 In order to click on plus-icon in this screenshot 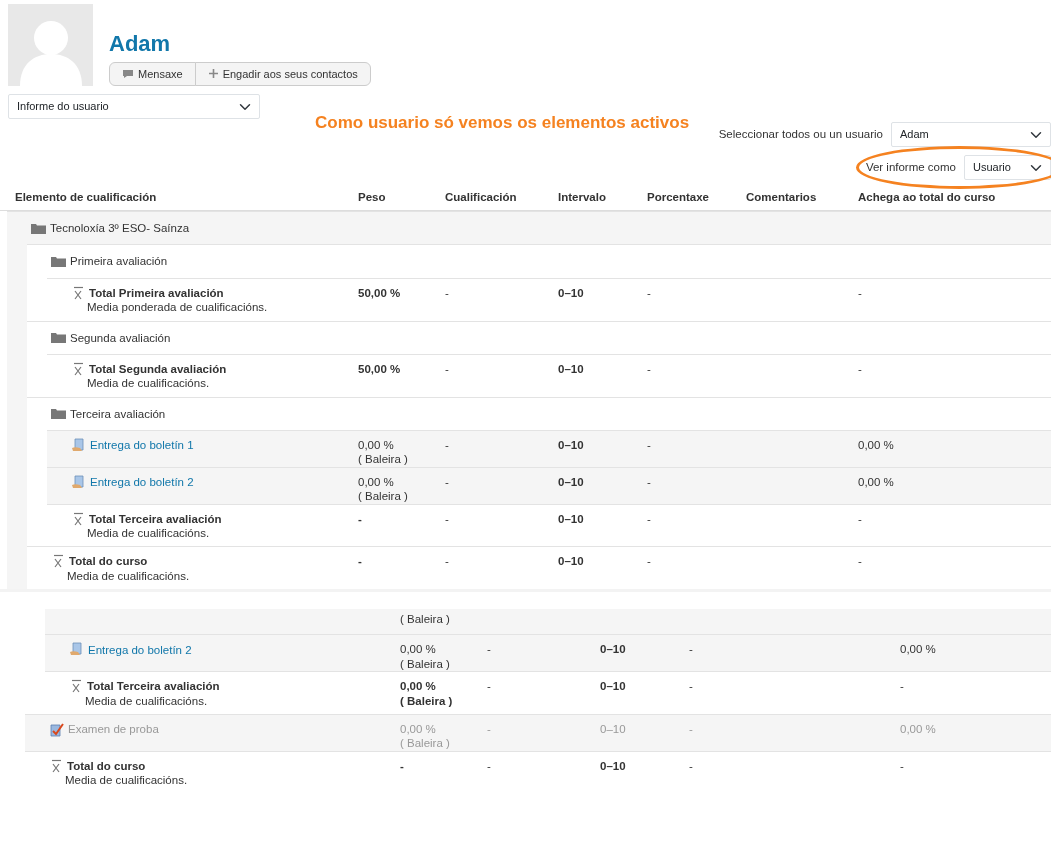, I will do `click(213, 74)`.